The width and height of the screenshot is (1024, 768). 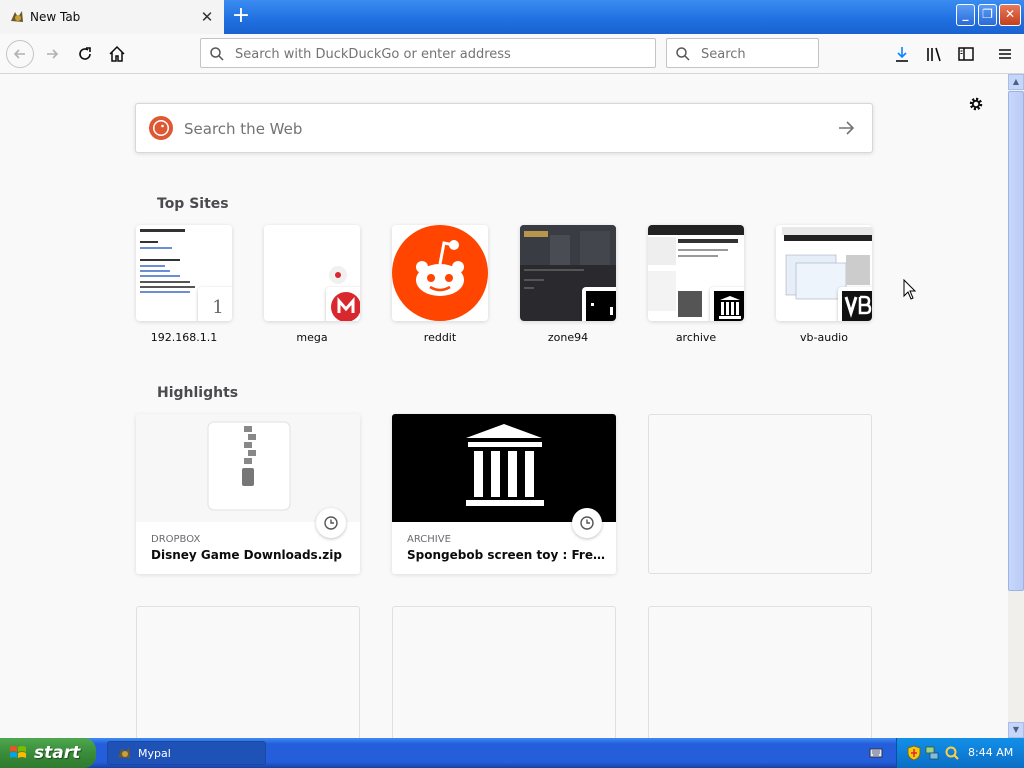 I want to click on download-icon, so click(x=902, y=54).